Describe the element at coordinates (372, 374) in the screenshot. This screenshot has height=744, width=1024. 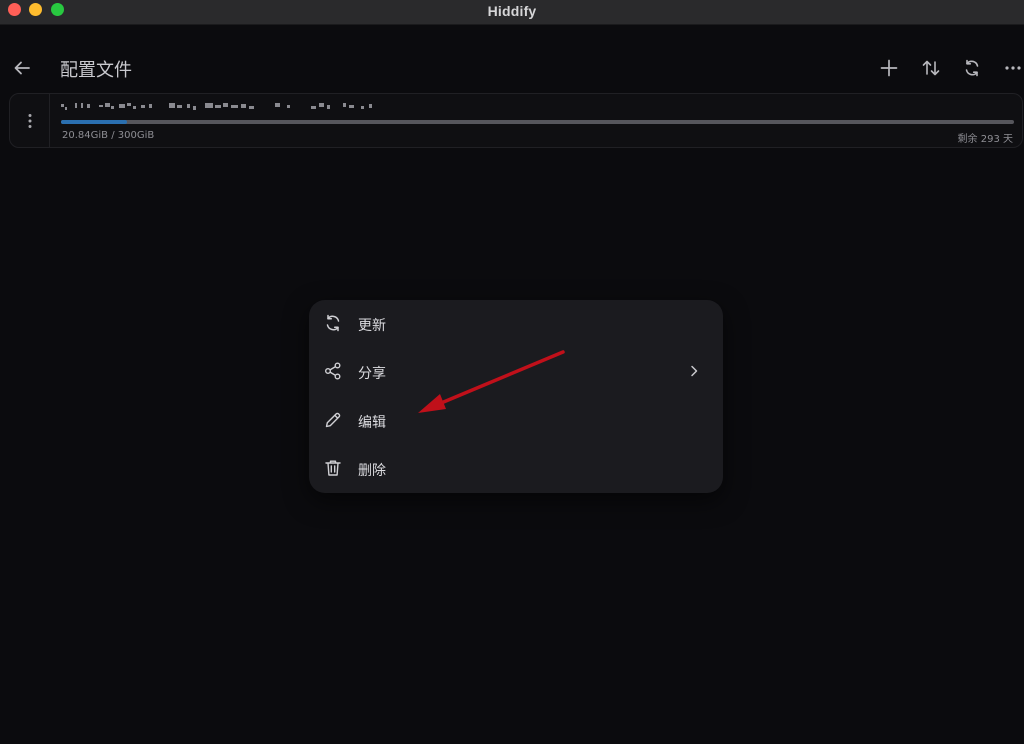
I see `menu-item-label: 分享` at that location.